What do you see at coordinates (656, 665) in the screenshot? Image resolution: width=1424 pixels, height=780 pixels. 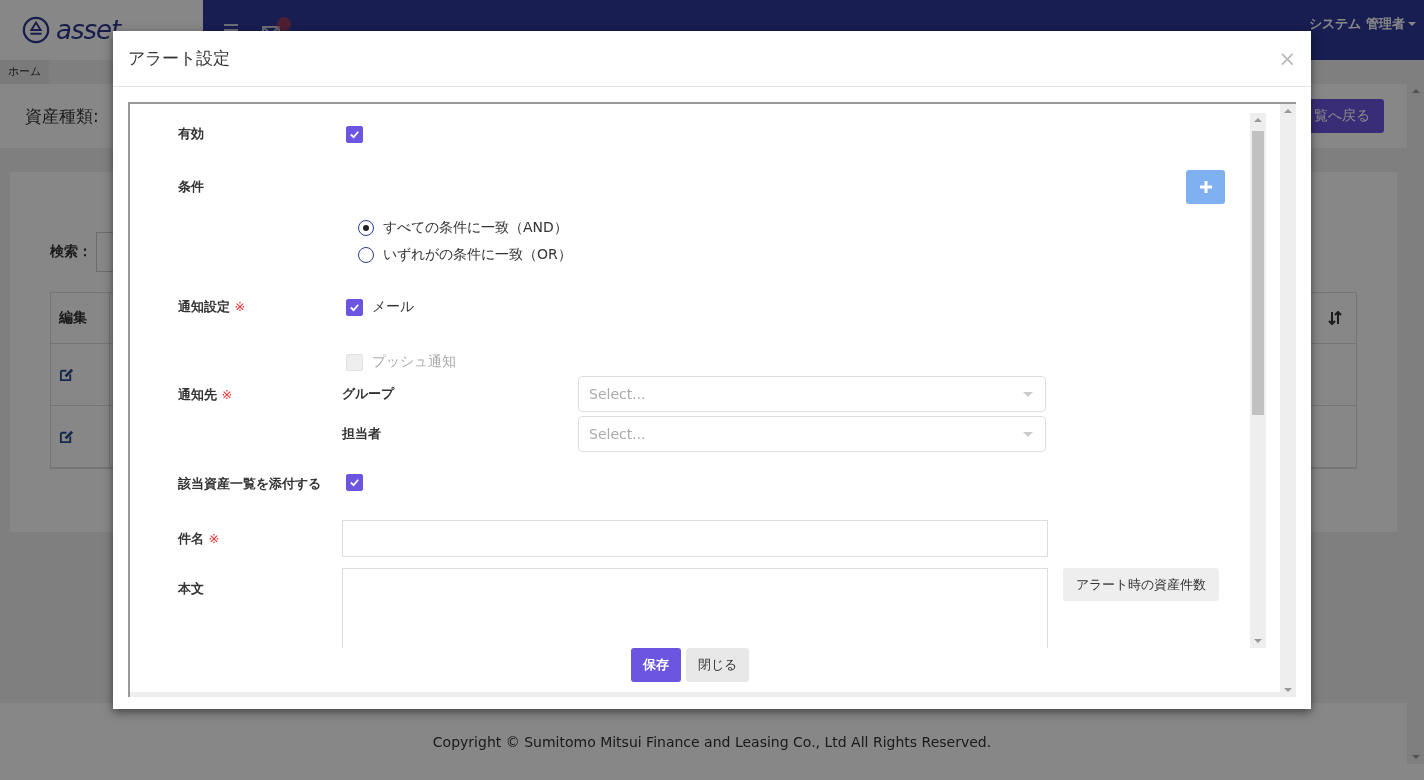 I see `save-button: 保存` at bounding box center [656, 665].